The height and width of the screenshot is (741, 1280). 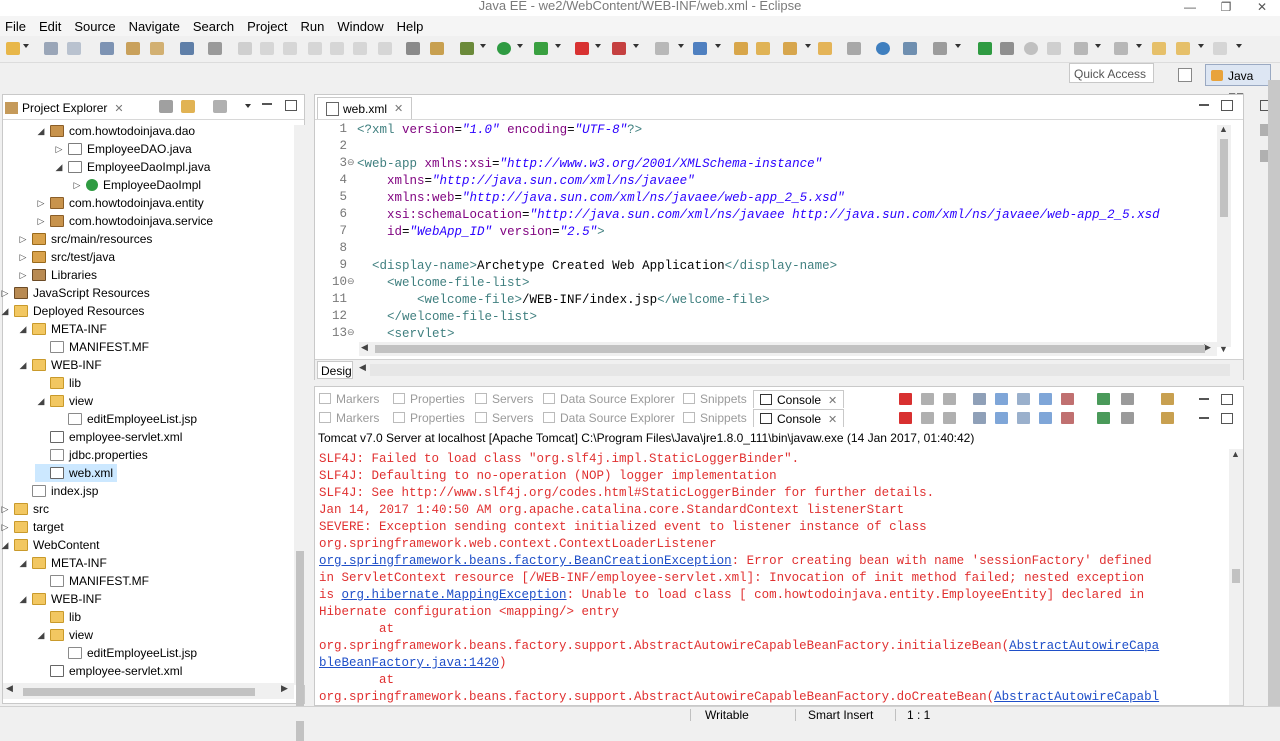 What do you see at coordinates (467, 48) in the screenshot?
I see `debug-settings-icon` at bounding box center [467, 48].